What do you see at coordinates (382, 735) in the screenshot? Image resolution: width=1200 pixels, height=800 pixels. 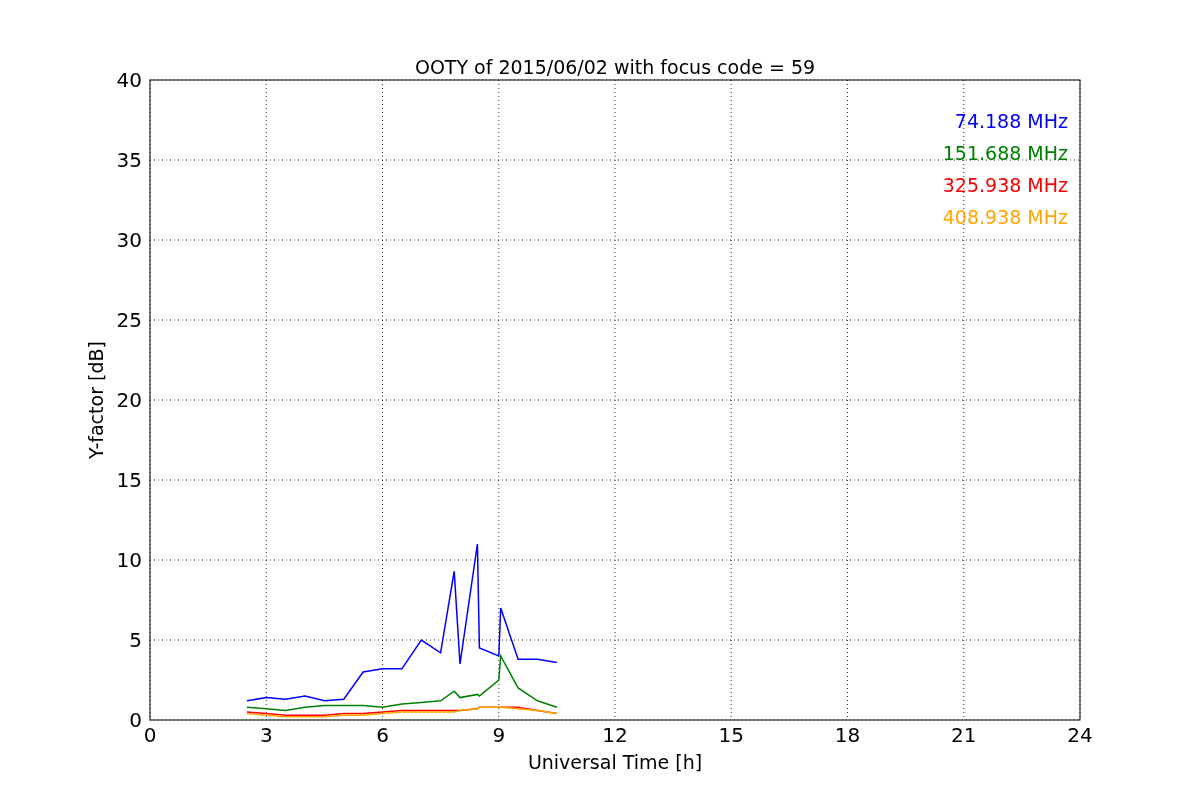 I see `tick-label: 6` at bounding box center [382, 735].